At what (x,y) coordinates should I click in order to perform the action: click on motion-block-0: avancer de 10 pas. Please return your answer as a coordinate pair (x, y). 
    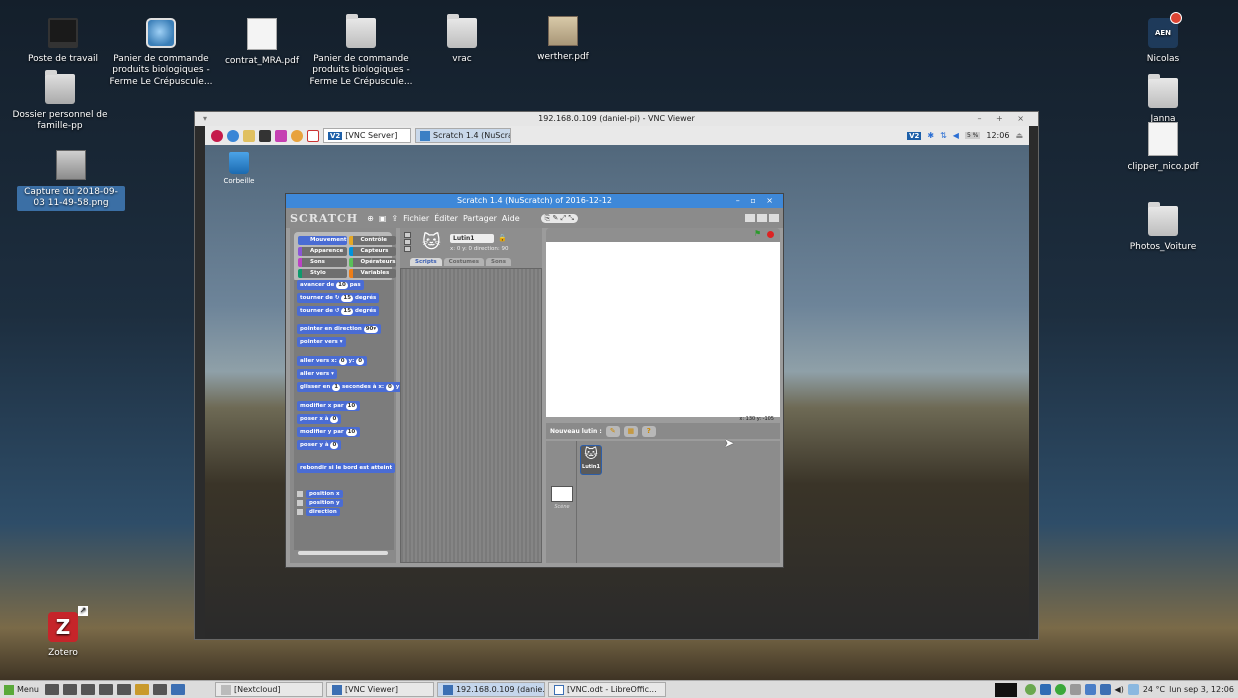
    Looking at the image, I should click on (330, 285).